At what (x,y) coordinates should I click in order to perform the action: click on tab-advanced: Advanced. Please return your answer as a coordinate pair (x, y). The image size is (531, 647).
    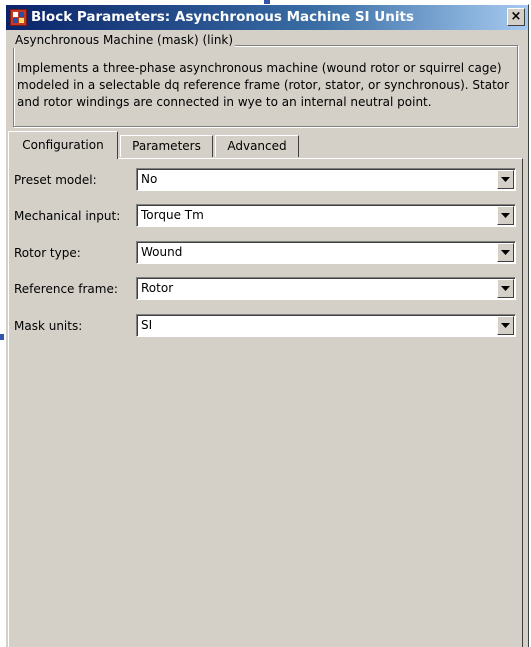
    Looking at the image, I should click on (257, 146).